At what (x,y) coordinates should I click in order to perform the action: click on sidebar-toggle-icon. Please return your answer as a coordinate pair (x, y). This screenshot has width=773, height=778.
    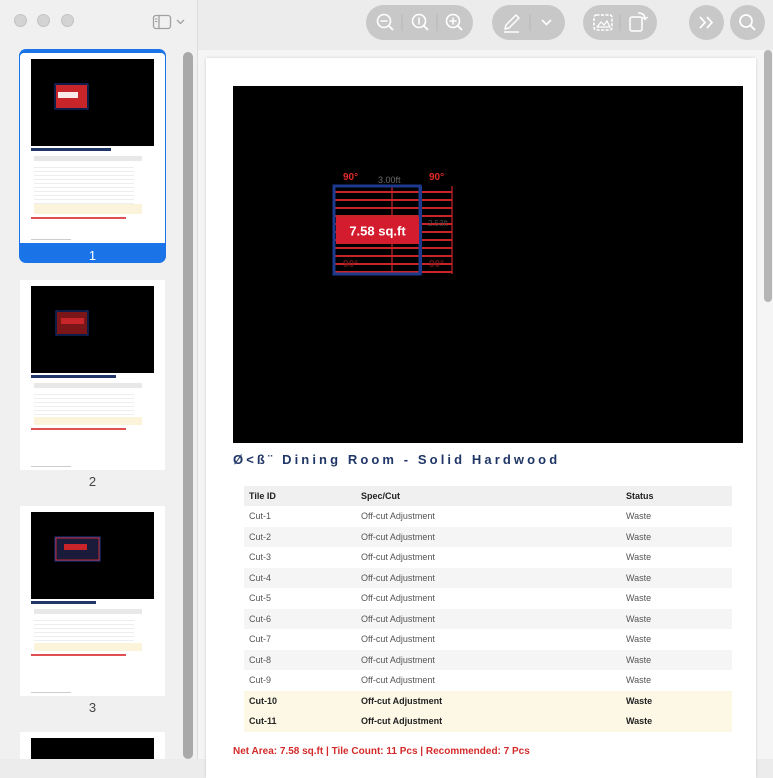
    Looking at the image, I should click on (168, 22).